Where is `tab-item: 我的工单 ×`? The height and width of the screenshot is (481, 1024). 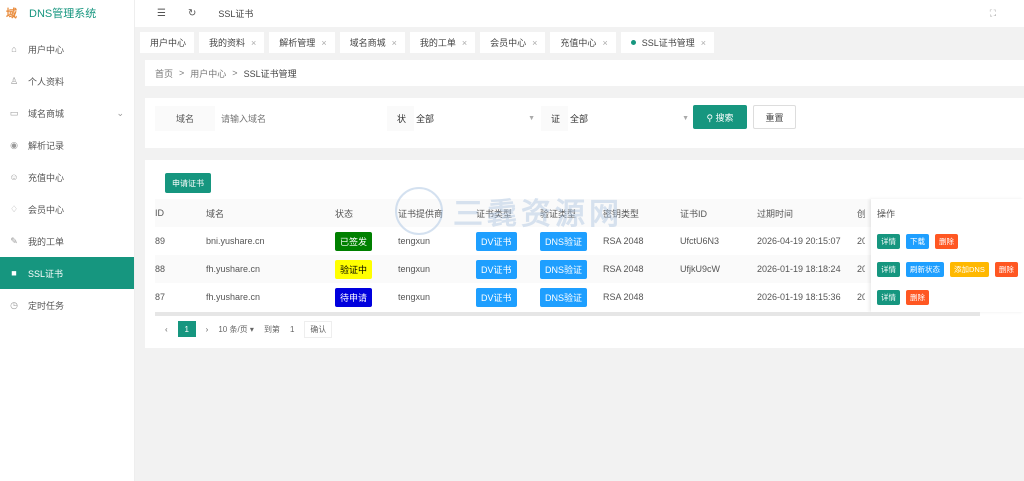
tab-item: 我的工单 × is located at coordinates (442, 42).